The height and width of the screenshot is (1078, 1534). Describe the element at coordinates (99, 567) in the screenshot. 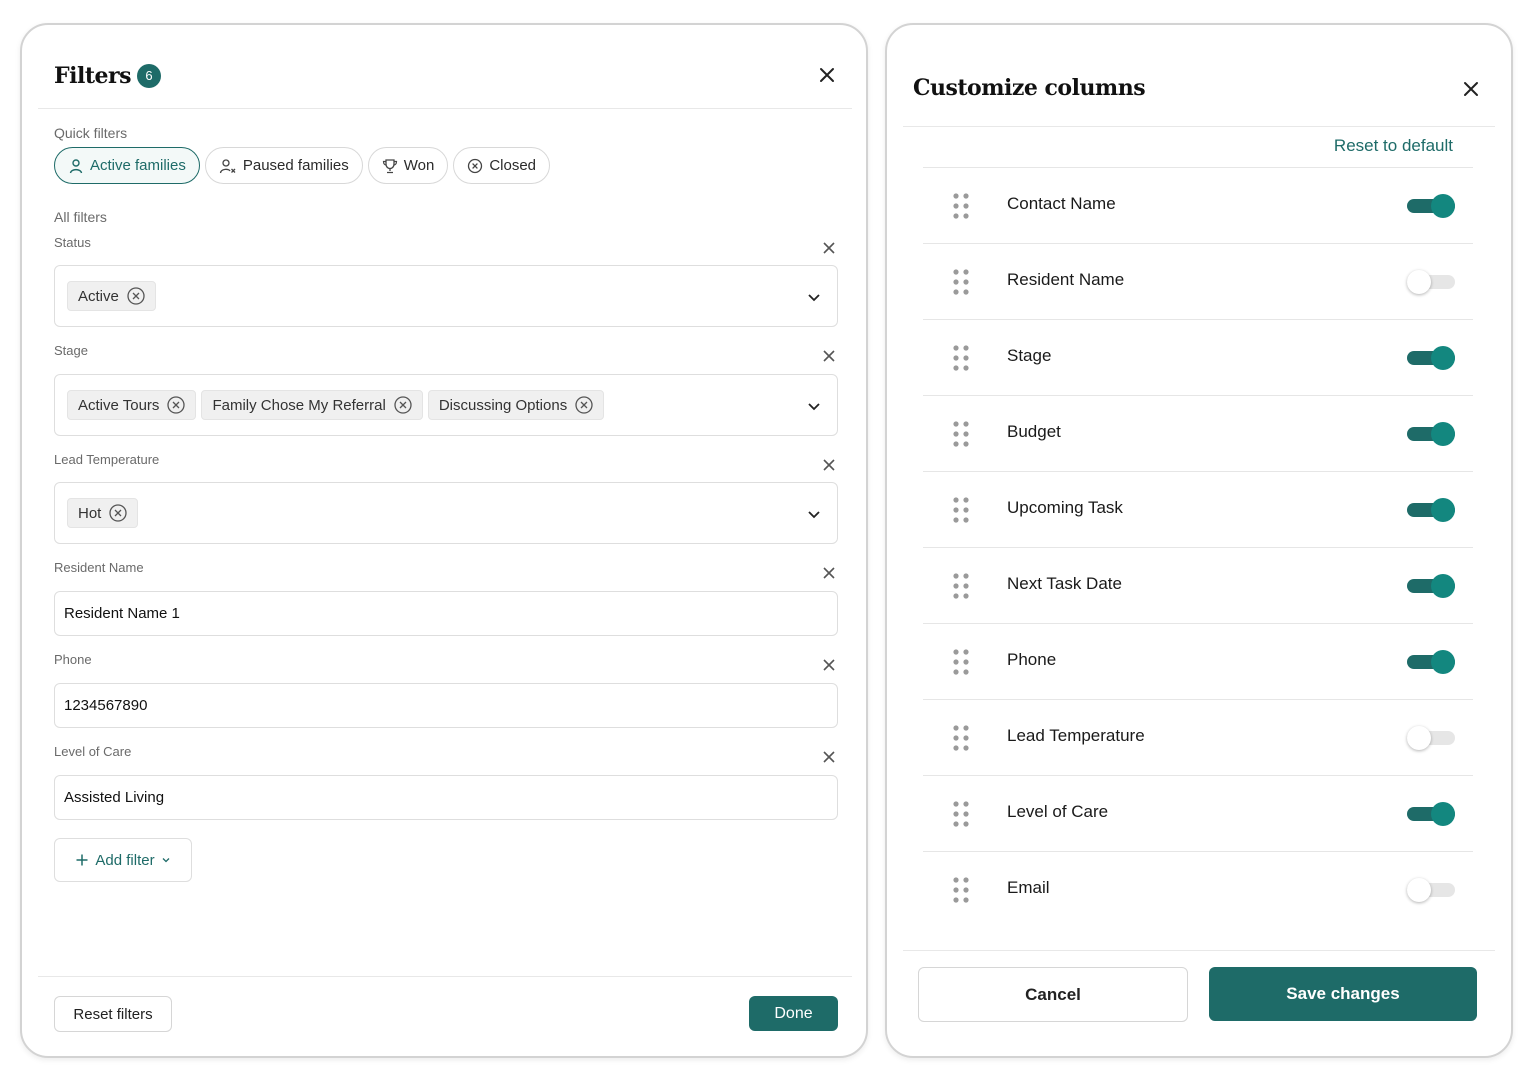

I see `resident-name-filter-label: Resident Name` at that location.